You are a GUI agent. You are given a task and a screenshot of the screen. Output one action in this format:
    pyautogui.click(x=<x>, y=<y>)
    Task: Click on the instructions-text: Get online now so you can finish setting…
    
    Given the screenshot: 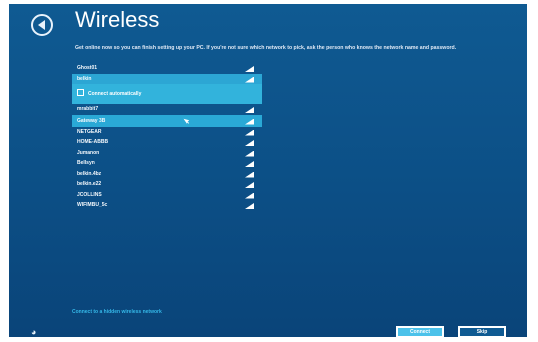 What is the action you would take?
    pyautogui.click(x=266, y=48)
    